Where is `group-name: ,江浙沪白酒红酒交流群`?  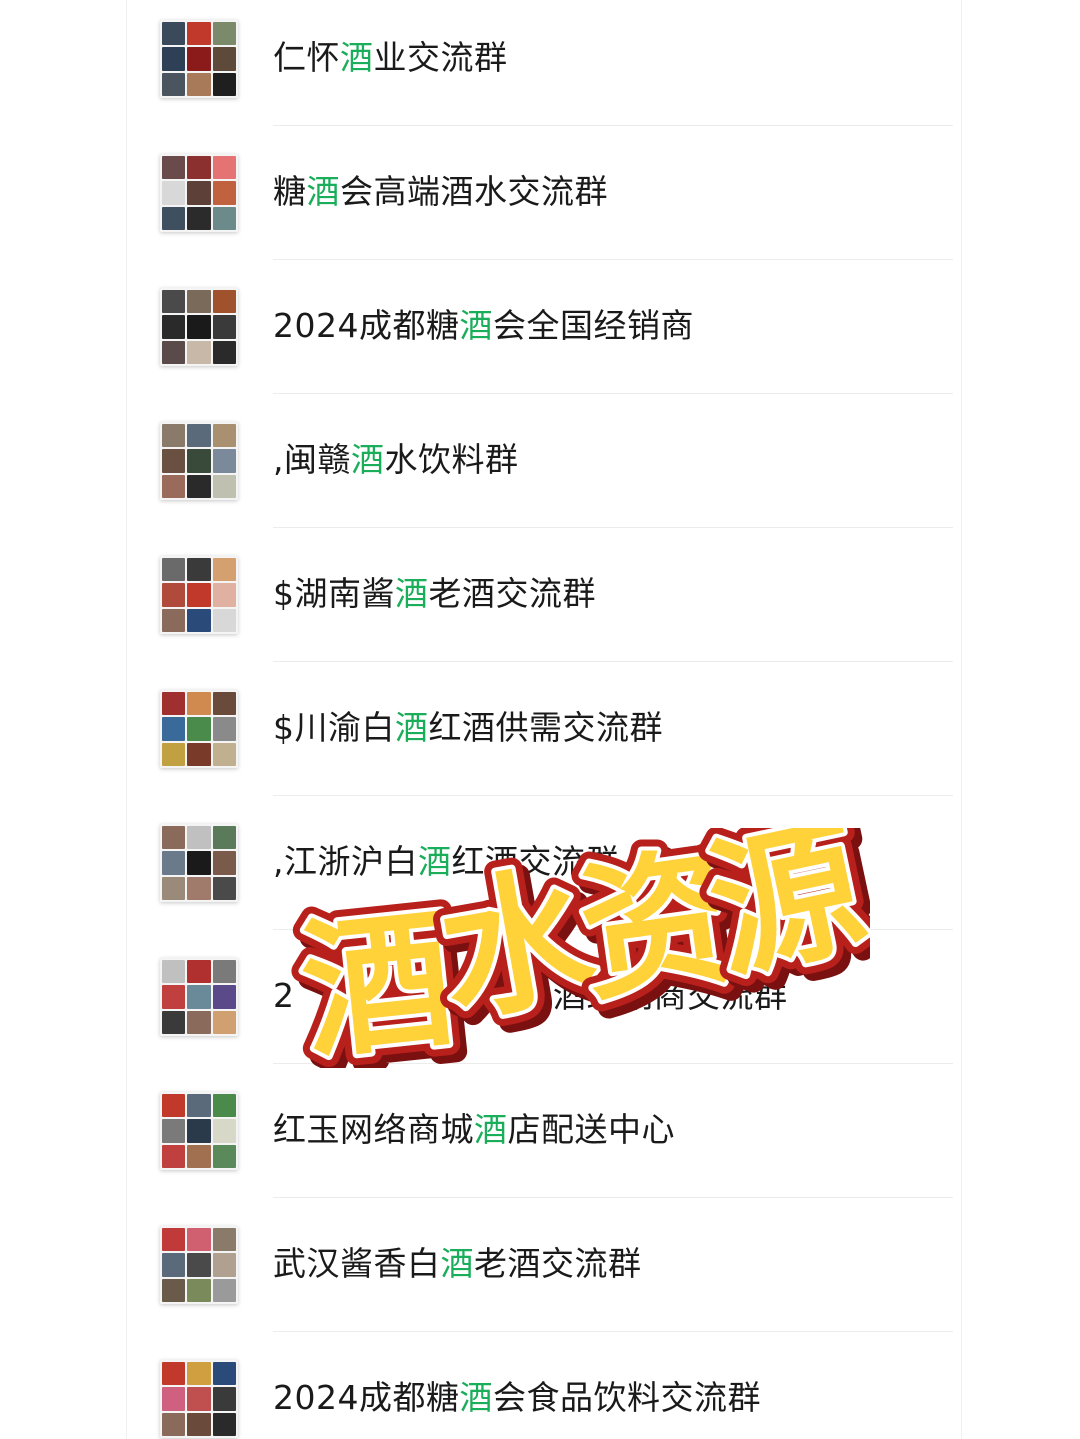 group-name: ,江浙沪白酒红酒交流群 is located at coordinates (446, 862).